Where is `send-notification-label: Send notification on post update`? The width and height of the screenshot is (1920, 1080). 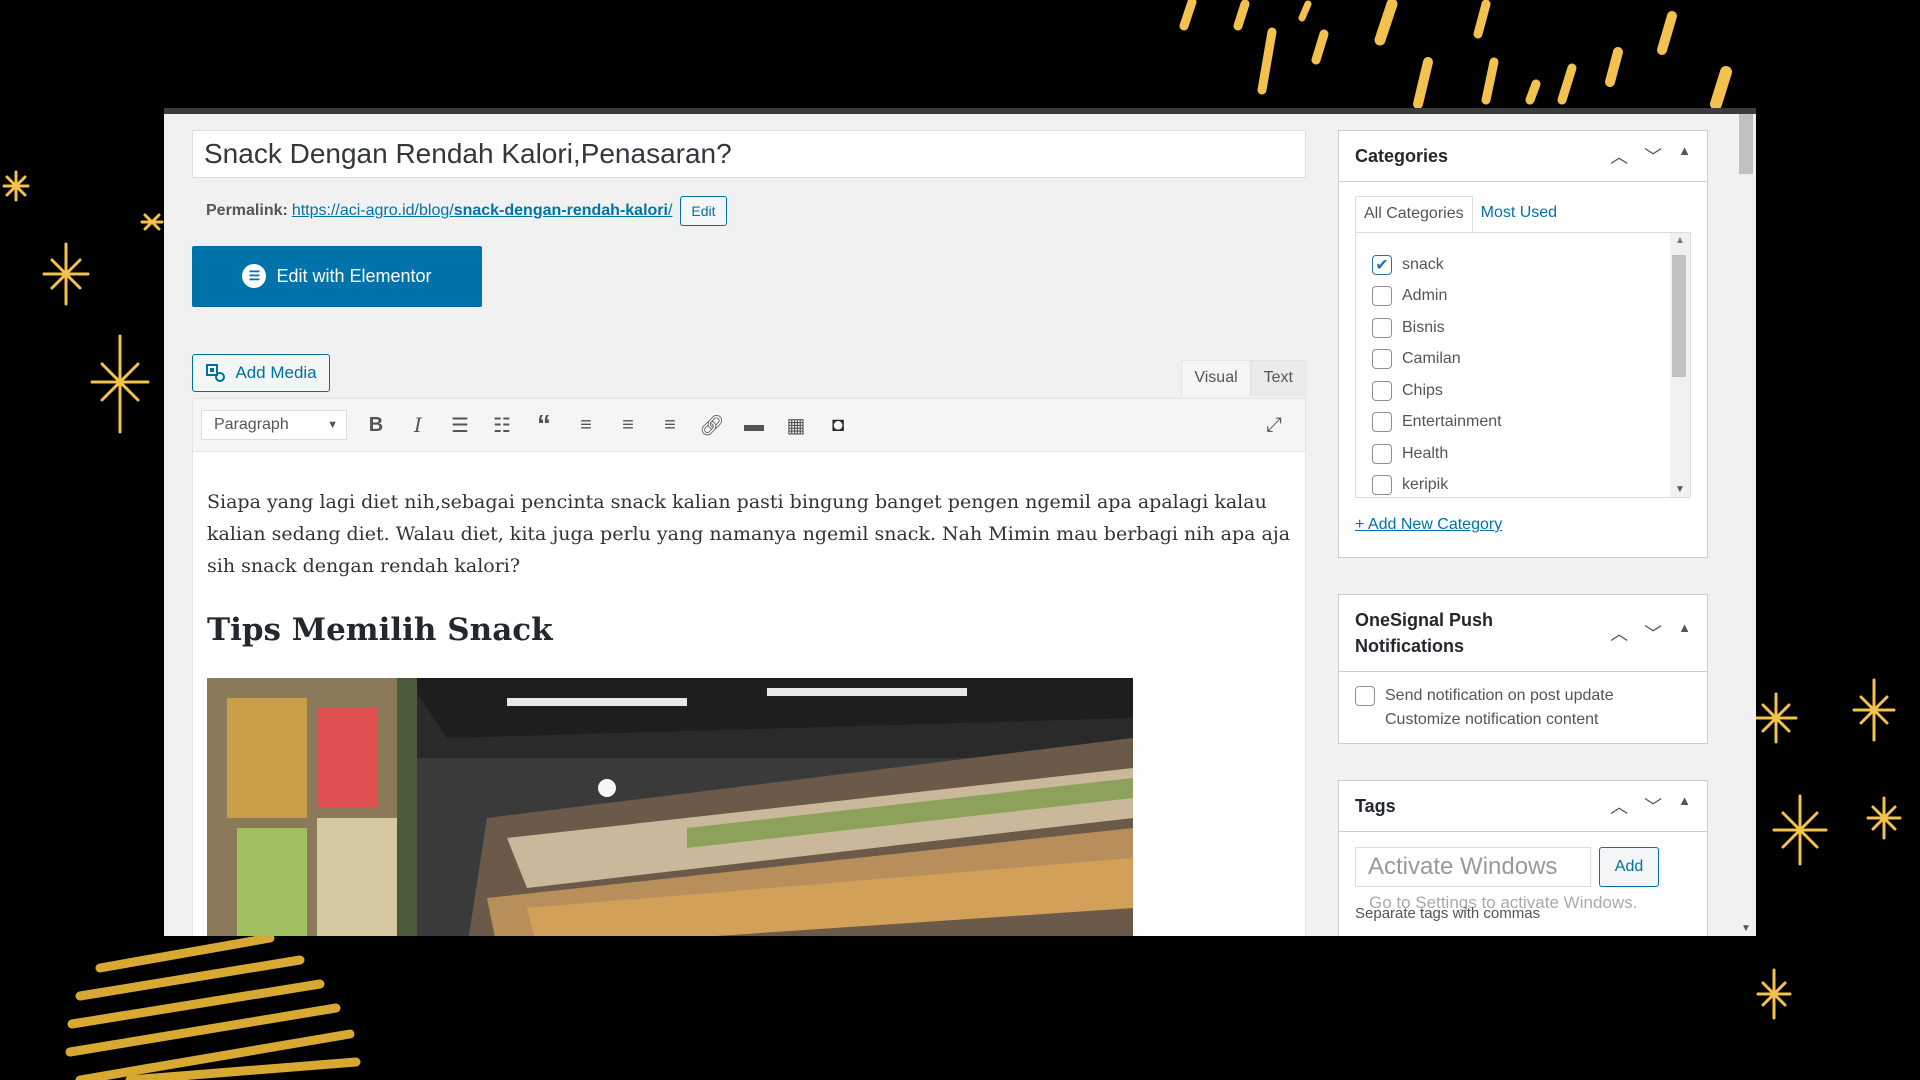
send-notification-label: Send notification on post update is located at coordinates (1499, 695).